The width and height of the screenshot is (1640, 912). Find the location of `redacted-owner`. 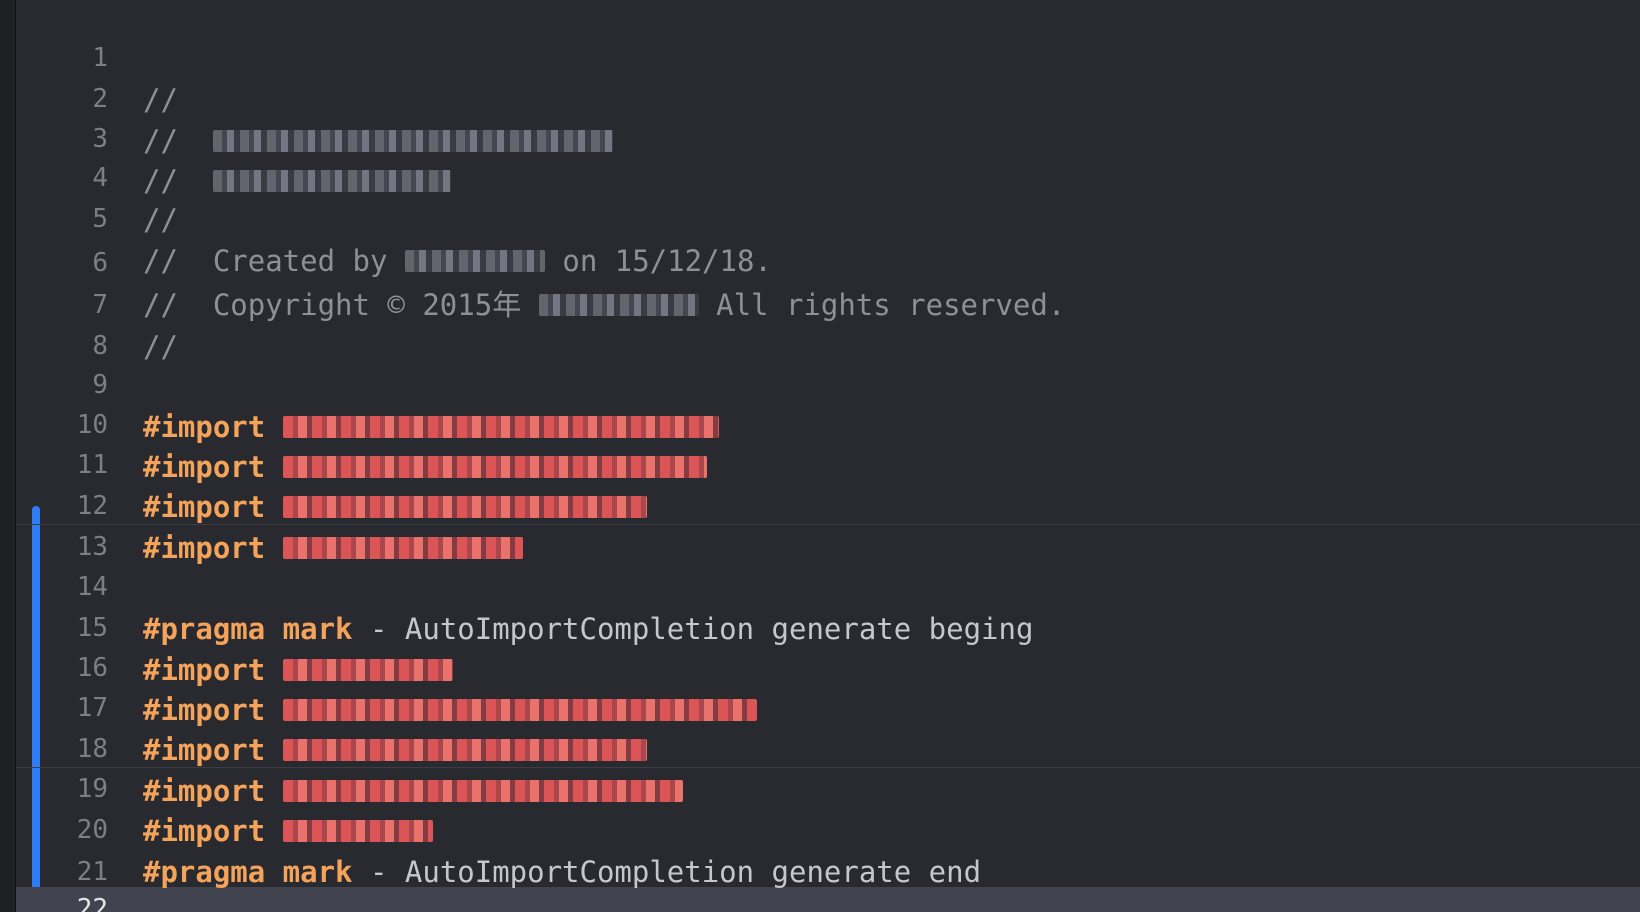

redacted-owner is located at coordinates (618, 305).